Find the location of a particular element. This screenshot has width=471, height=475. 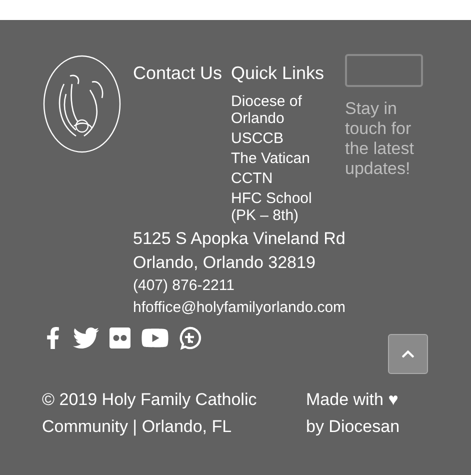

newsletter-input is located at coordinates (384, 70).